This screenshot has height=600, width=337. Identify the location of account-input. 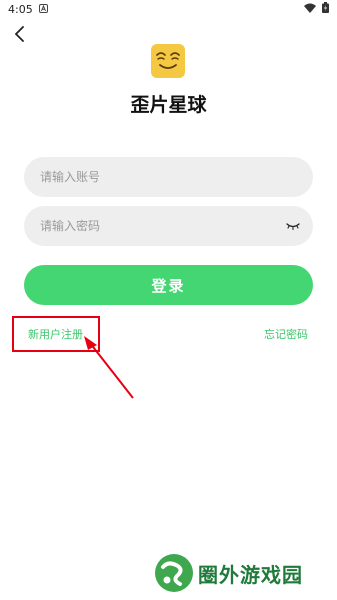
(168, 177).